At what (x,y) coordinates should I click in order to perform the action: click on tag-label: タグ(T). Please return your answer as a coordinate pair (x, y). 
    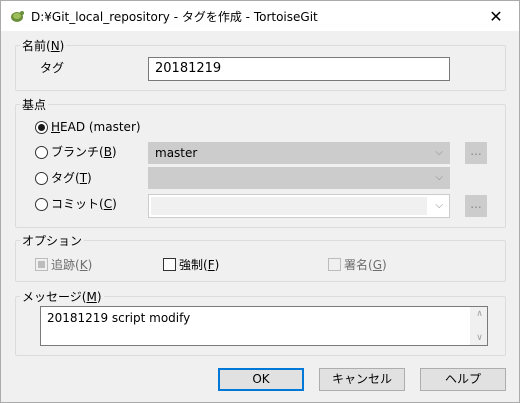
    Looking at the image, I should click on (71, 178).